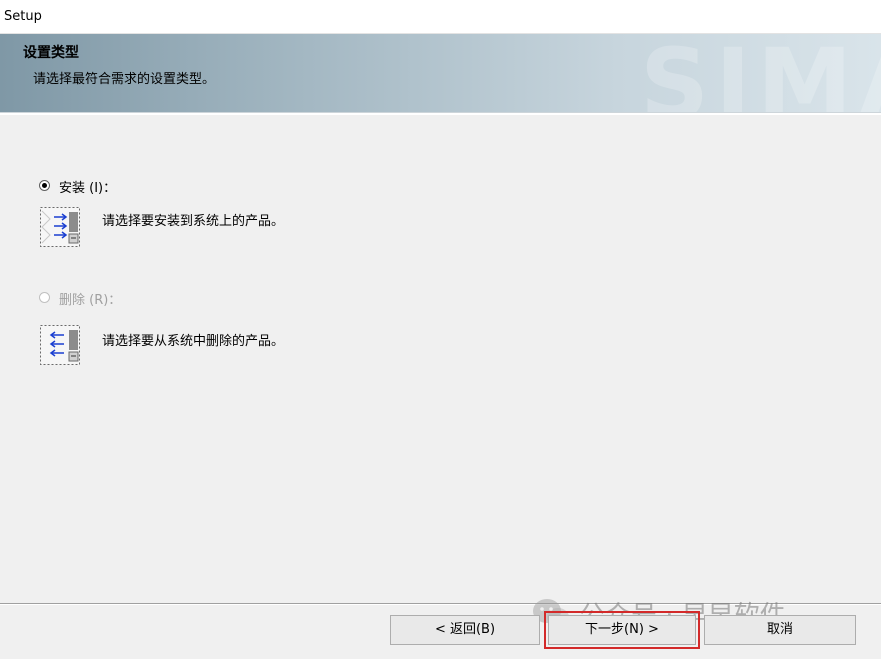 The image size is (881, 659). What do you see at coordinates (90, 298) in the screenshot?
I see `remove-option-label: 删除 (R)：` at bounding box center [90, 298].